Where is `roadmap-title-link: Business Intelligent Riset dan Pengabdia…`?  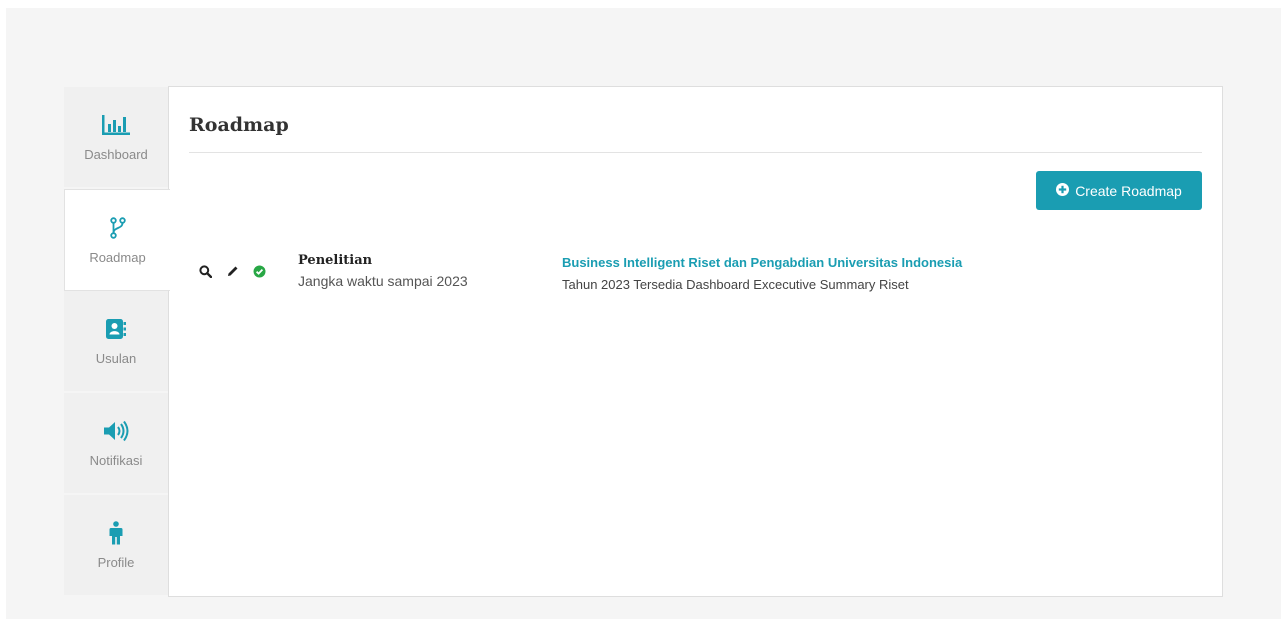
roadmap-title-link: Business Intelligent Riset dan Pengabdia… is located at coordinates (762, 262).